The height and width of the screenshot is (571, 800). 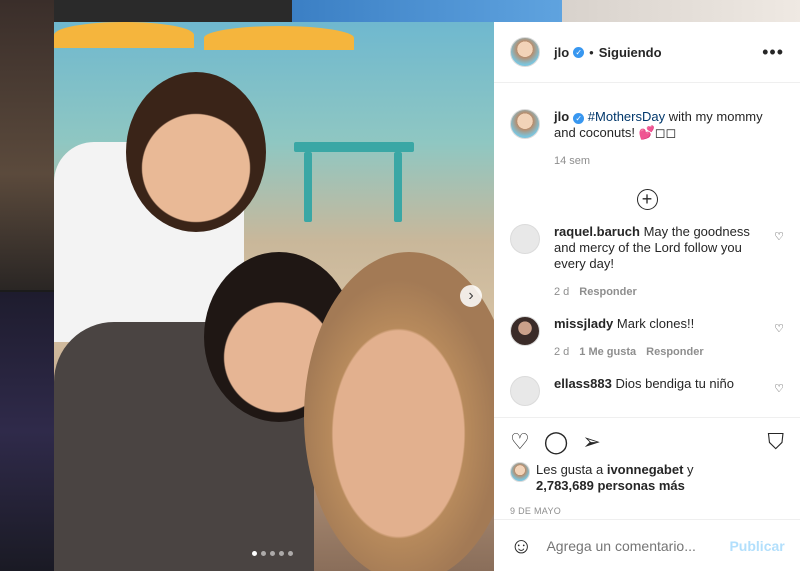 I want to click on save-bookmark-icon: ⛉, so click(x=775, y=442).